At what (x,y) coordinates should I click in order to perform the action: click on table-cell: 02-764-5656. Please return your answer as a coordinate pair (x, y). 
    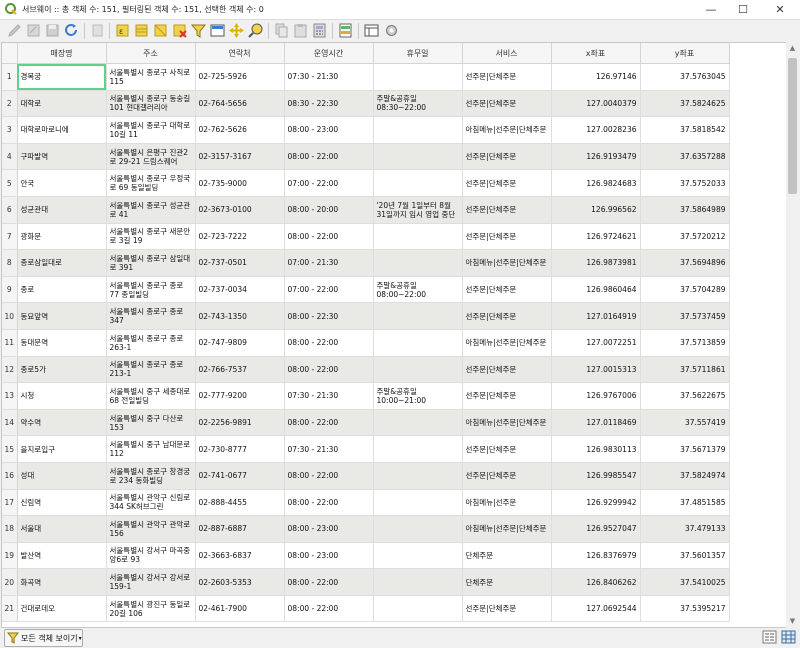
    Looking at the image, I should click on (240, 104).